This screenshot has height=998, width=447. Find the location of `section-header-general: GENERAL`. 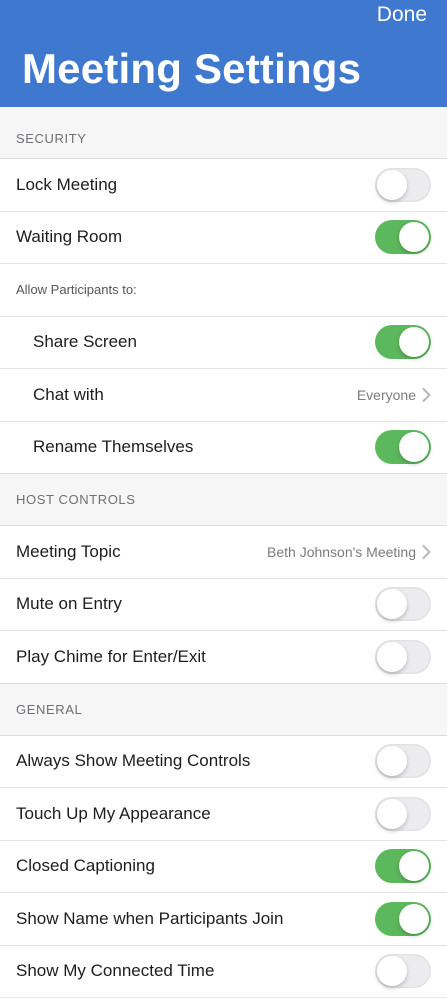

section-header-general: GENERAL is located at coordinates (223, 710).